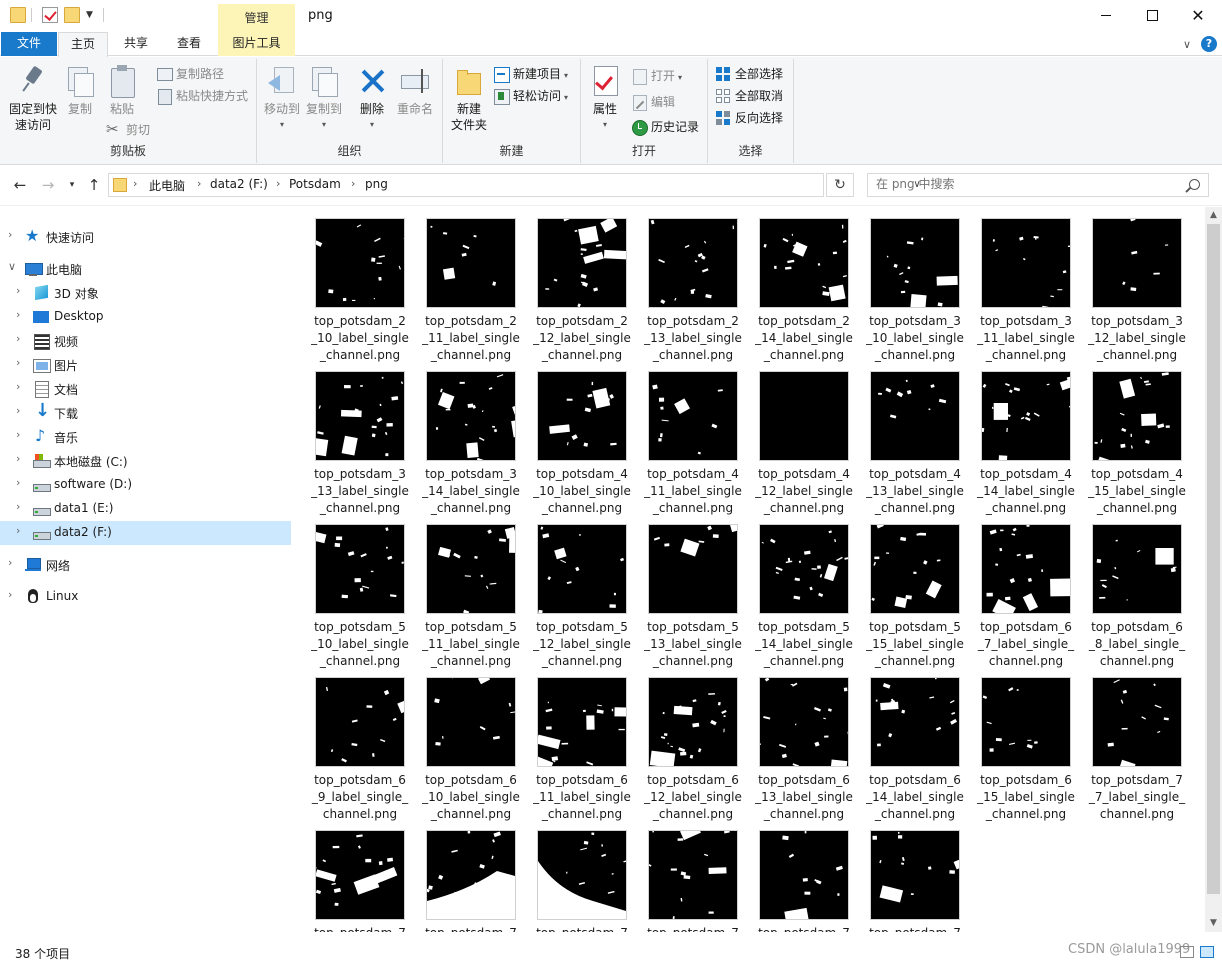 The image size is (1222, 965). Describe the element at coordinates (89, 15) in the screenshot. I see `customize-quick-access-chevron-icon: ▼` at that location.